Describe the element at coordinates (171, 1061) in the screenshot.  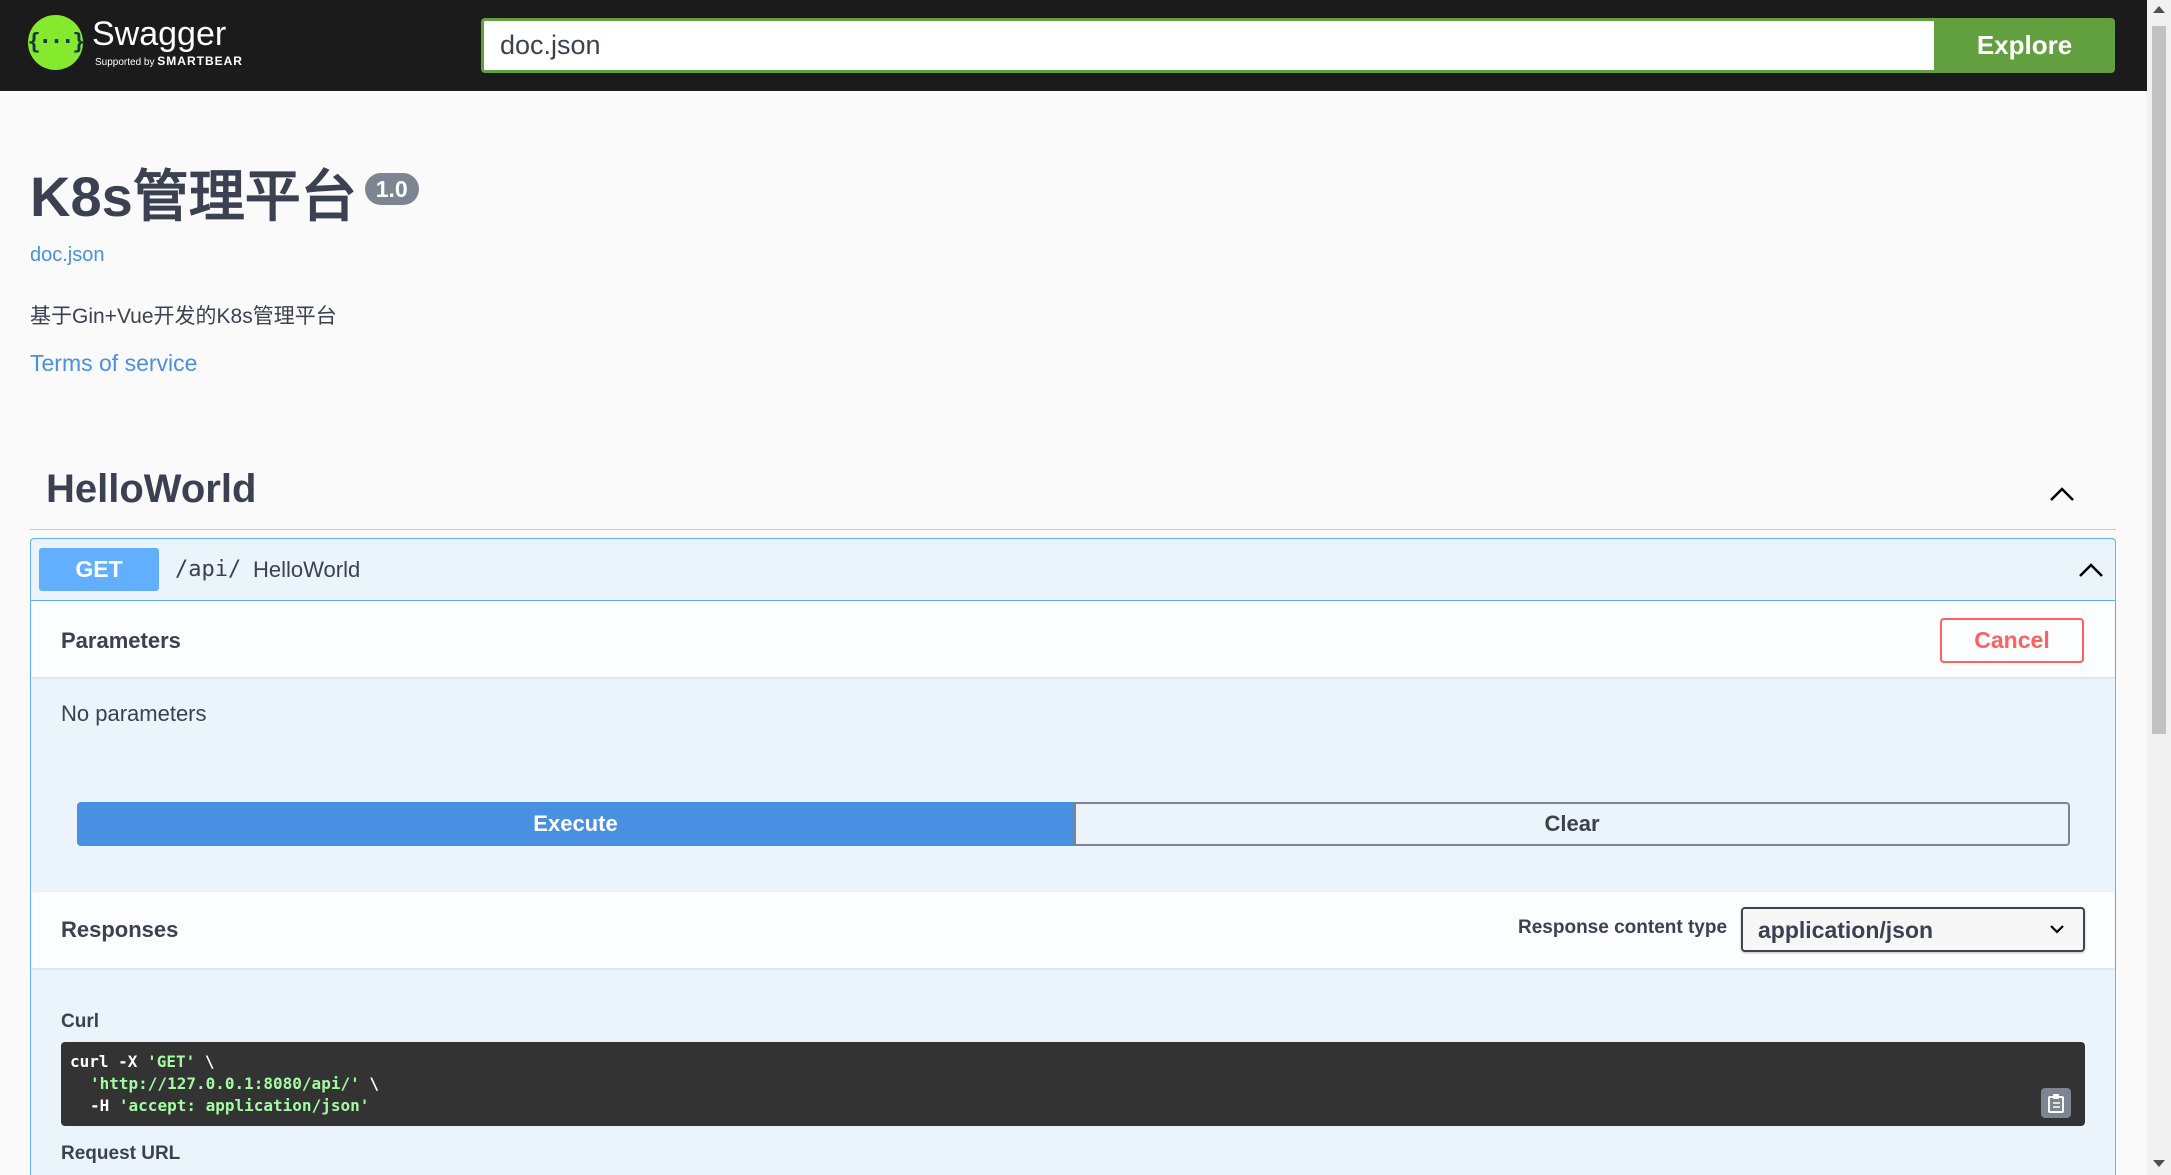
I see `curl-method-string: 'GET'` at that location.